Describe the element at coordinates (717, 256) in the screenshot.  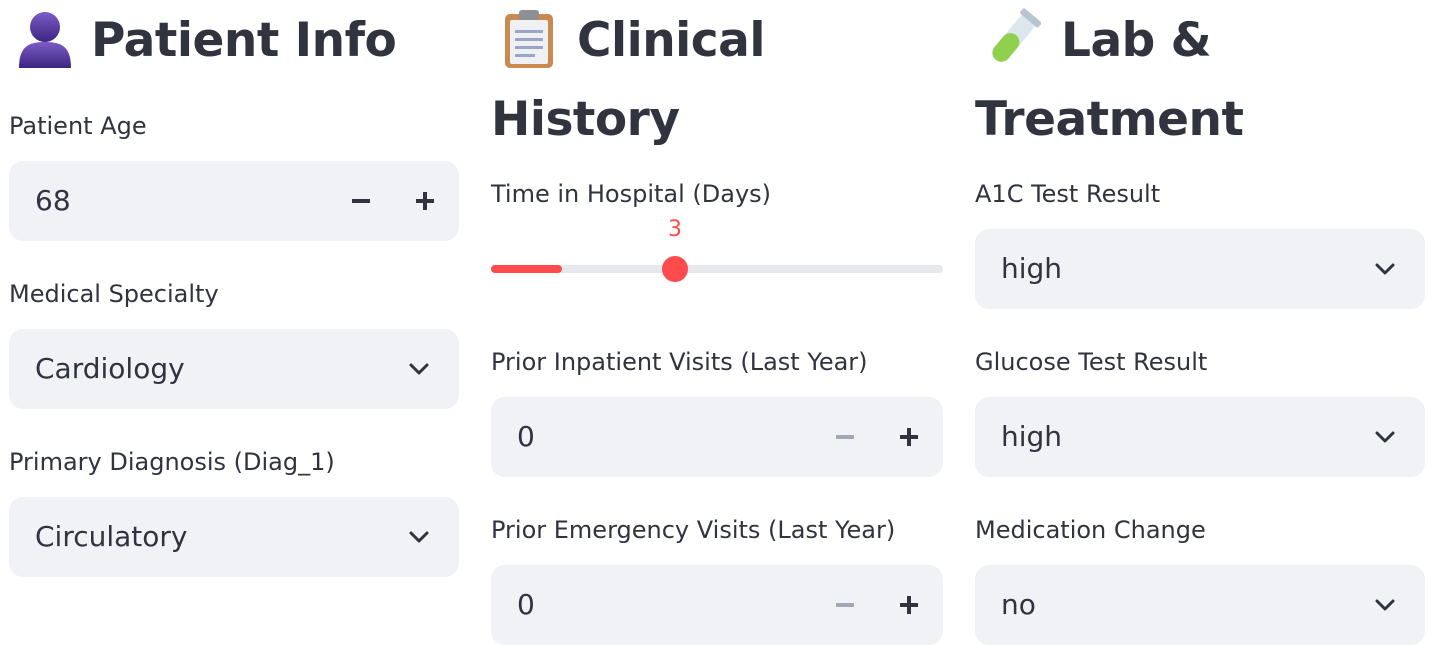
I see `time-in-hospital-slider: 3` at that location.